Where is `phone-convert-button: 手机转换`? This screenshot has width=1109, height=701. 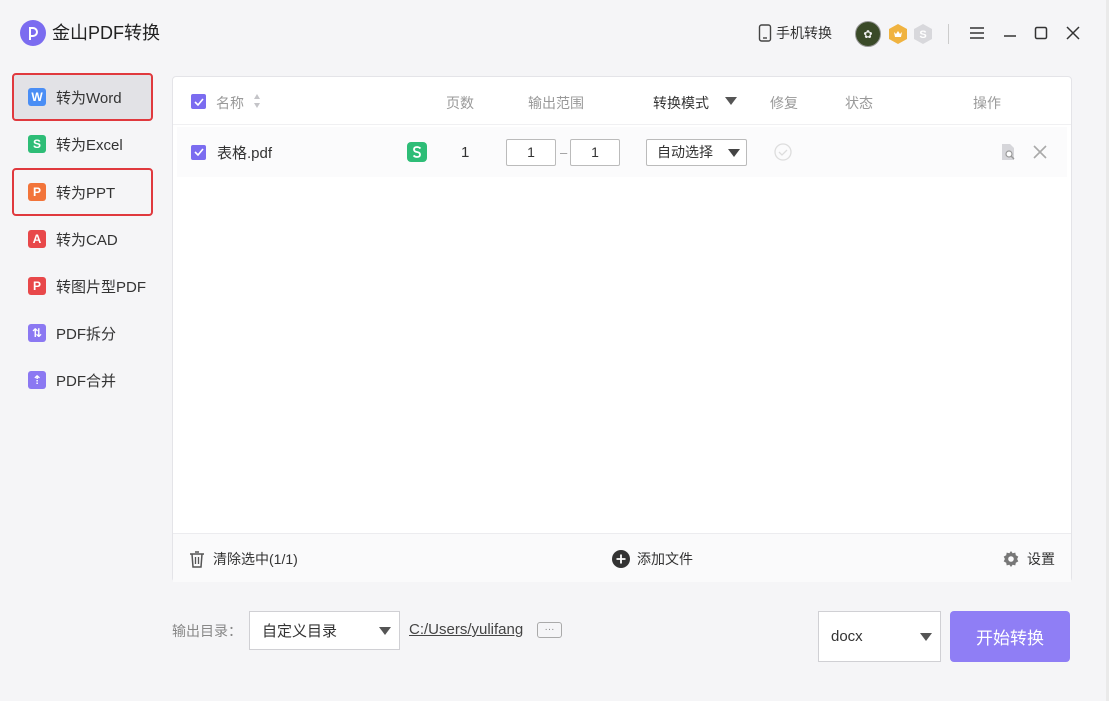 phone-convert-button: 手机转换 is located at coordinates (795, 33).